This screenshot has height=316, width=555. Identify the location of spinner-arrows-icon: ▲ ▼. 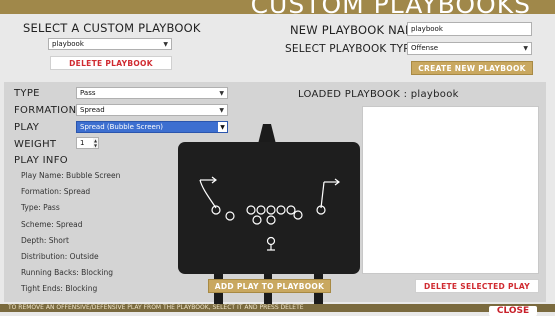
(96, 143).